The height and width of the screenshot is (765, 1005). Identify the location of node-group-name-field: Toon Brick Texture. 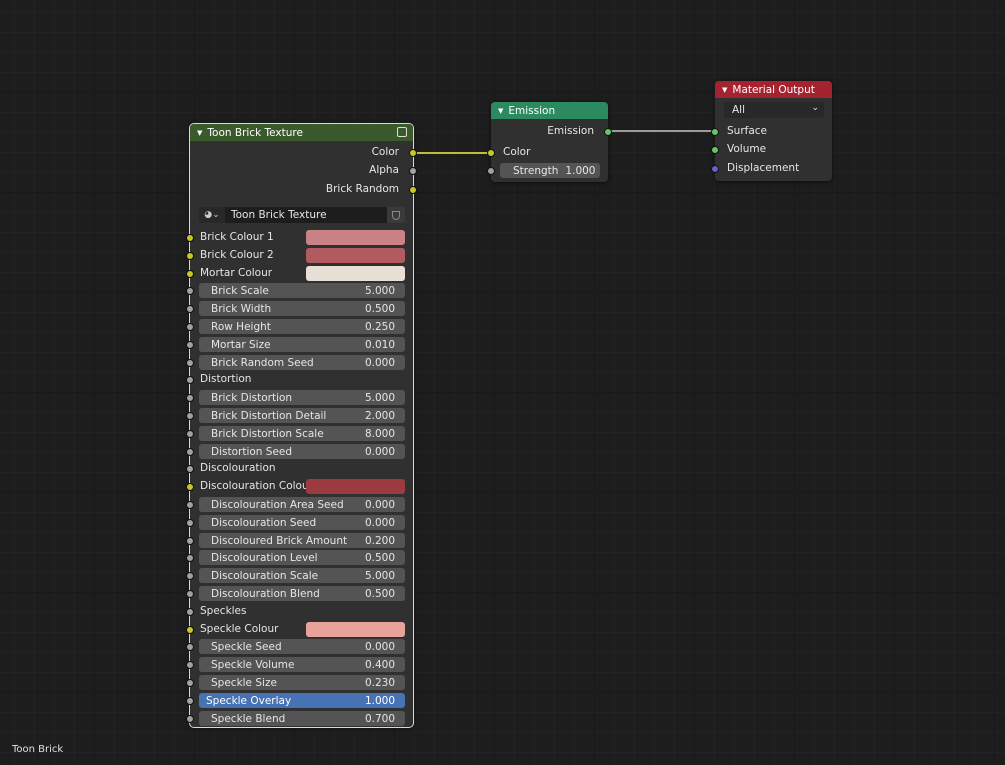
(306, 215).